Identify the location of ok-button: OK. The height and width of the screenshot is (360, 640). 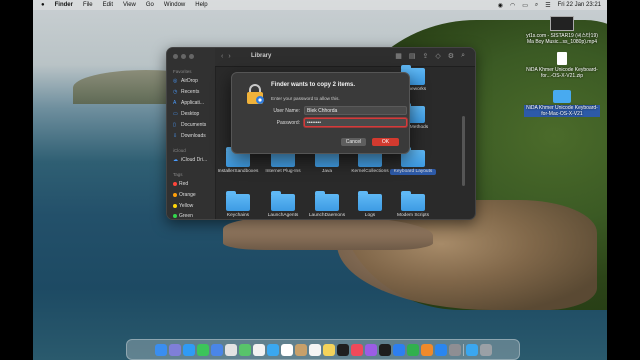
(385, 142).